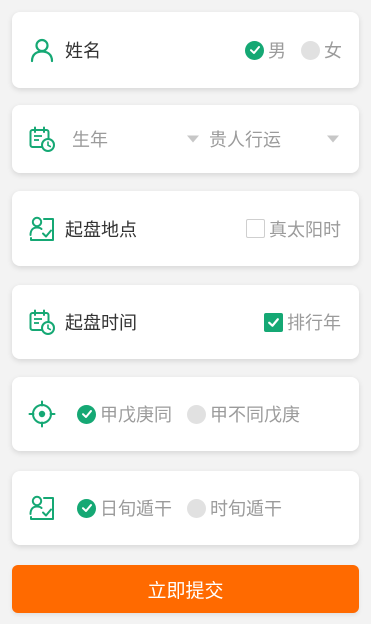 The width and height of the screenshot is (371, 624). What do you see at coordinates (246, 509) in the screenshot?
I see `dun-hour-label: 时旬遁干` at bounding box center [246, 509].